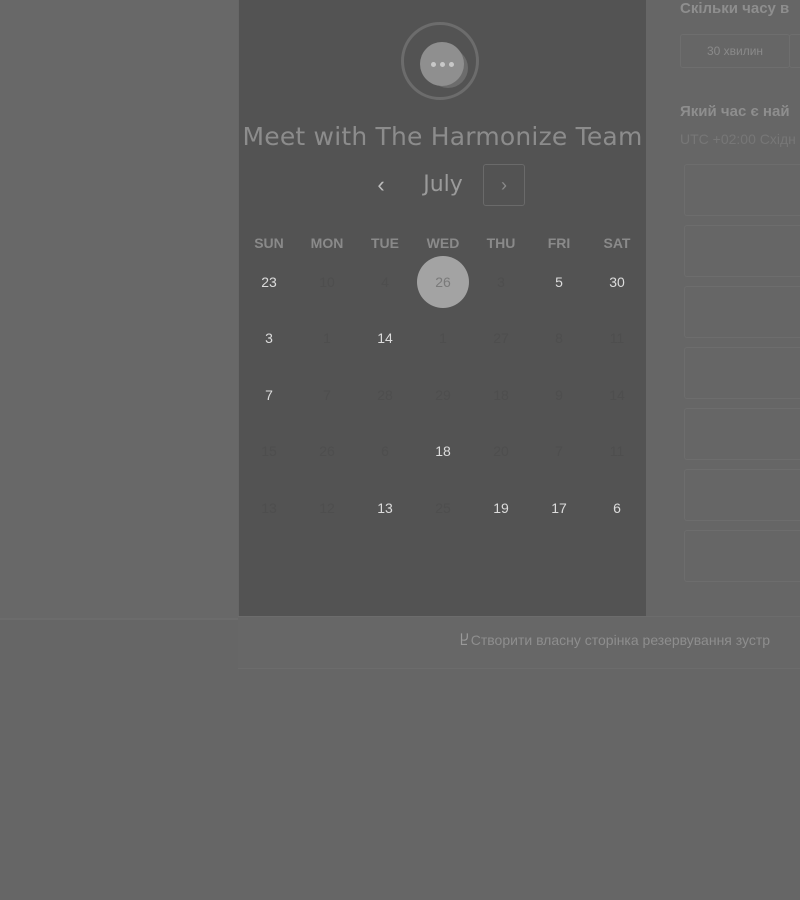 This screenshot has height=900, width=800. I want to click on calendar-day: 10, so click(327, 282).